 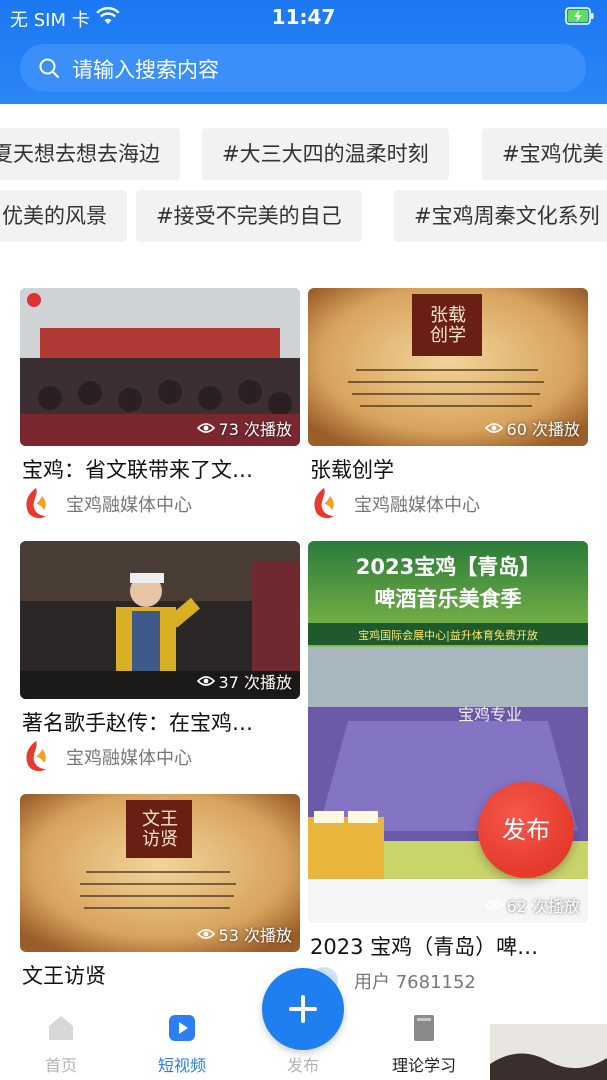 What do you see at coordinates (160, 367) in the screenshot?
I see `video-thumbnail: 73 次播放` at bounding box center [160, 367].